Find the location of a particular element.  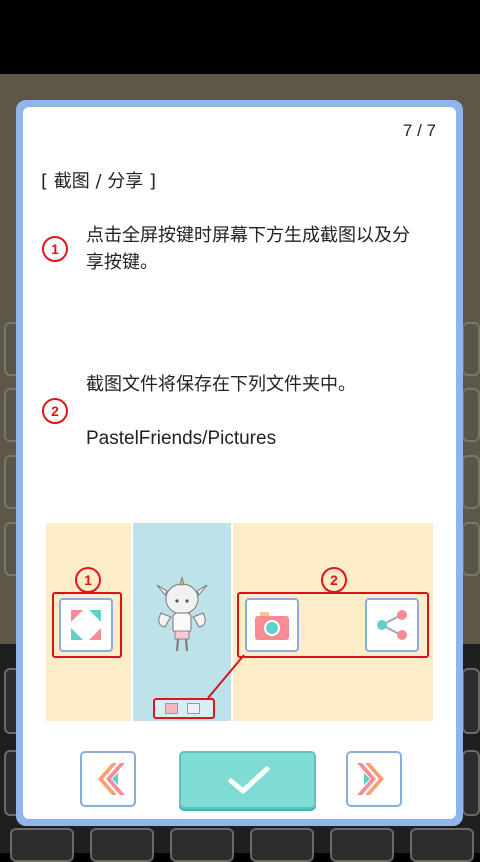

step-number-2: 2 is located at coordinates (55, 411).